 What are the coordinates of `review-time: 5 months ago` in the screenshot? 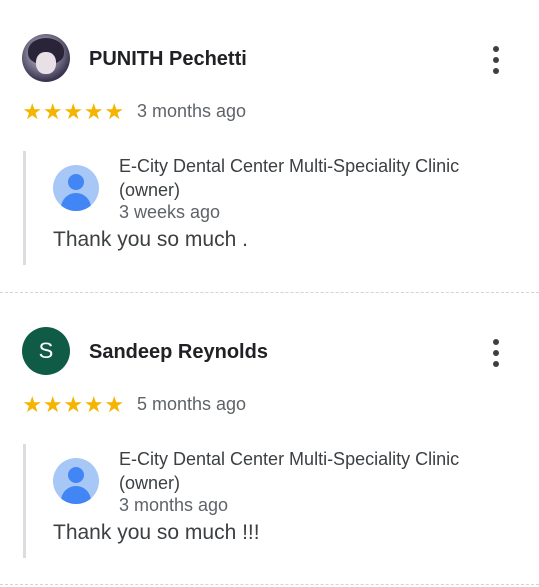 It's located at (192, 404).